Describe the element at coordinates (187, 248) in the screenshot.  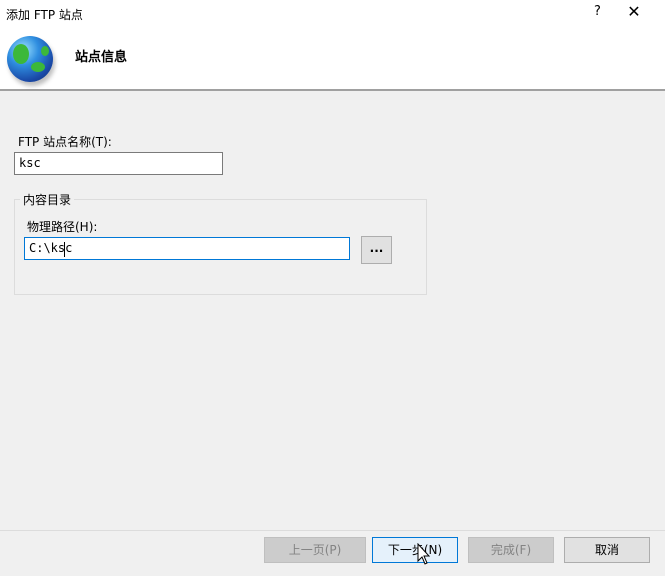
I see `physical-path-input: C:\ksc` at that location.